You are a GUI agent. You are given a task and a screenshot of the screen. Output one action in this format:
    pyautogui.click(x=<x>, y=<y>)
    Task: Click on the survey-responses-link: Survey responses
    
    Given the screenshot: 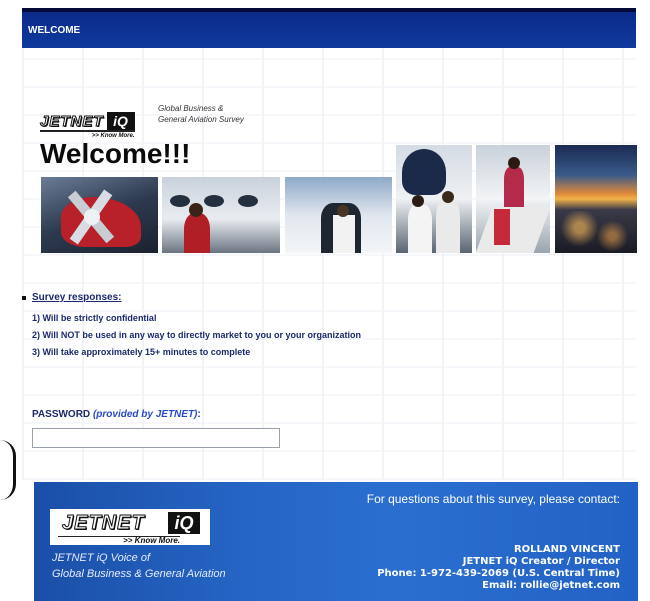 What is the action you would take?
    pyautogui.click(x=75, y=297)
    